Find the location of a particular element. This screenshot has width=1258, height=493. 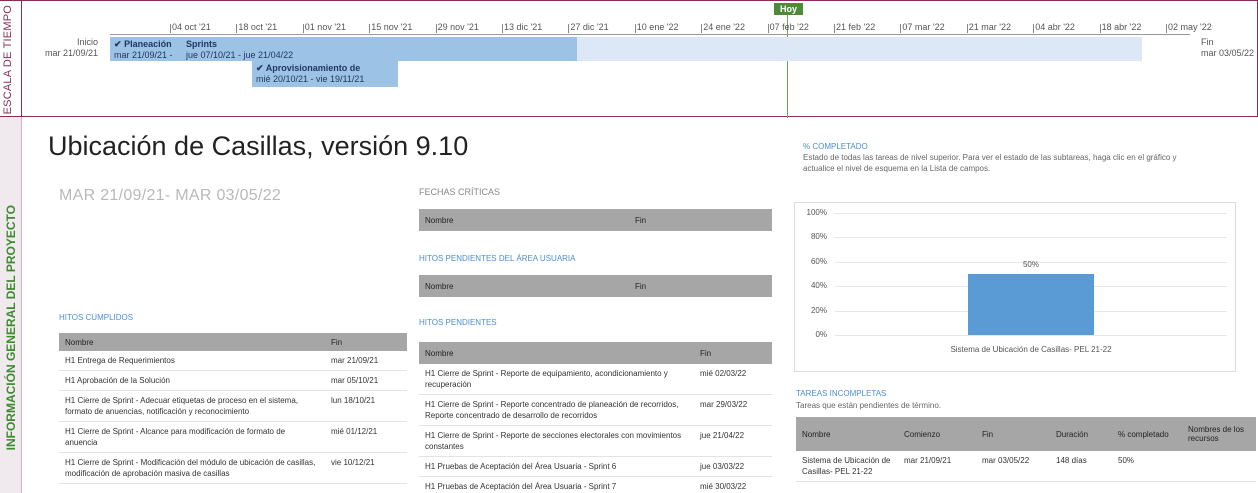

timeline-tick-label: 15 nov '21 is located at coordinates (391, 27).